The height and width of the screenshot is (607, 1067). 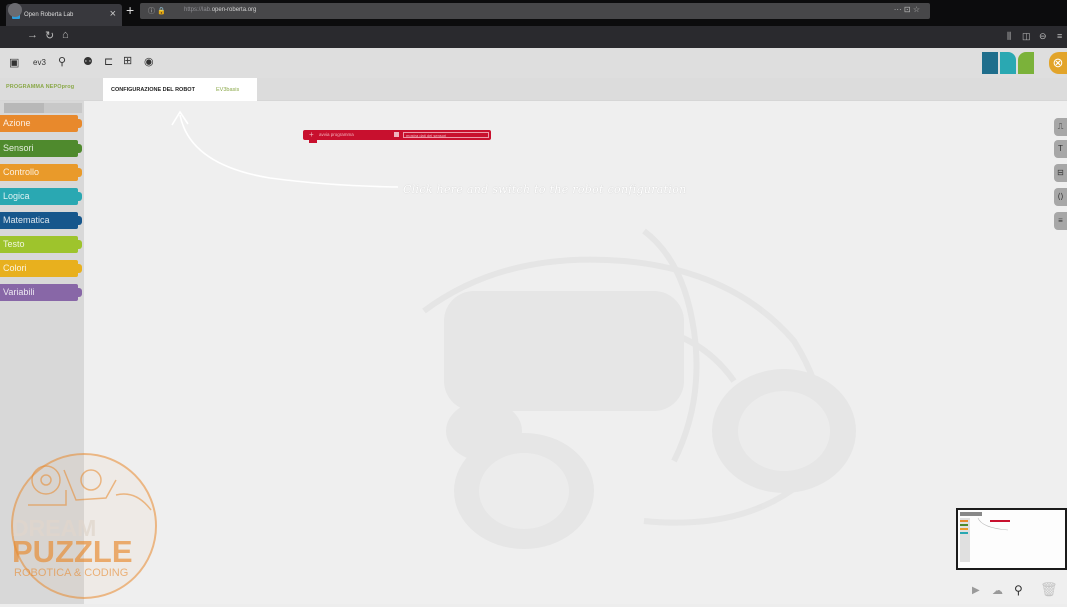 What do you see at coordinates (113, 14) in the screenshot?
I see `close-tab-icon: ×` at bounding box center [113, 14].